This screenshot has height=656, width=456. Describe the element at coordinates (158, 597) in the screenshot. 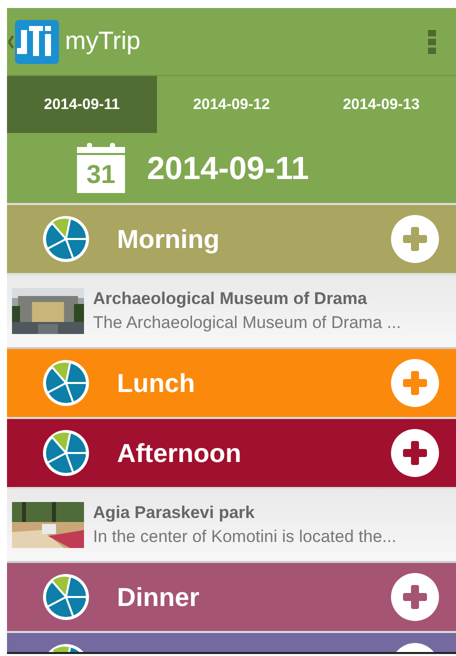

I see `section-title: Dinner` at that location.